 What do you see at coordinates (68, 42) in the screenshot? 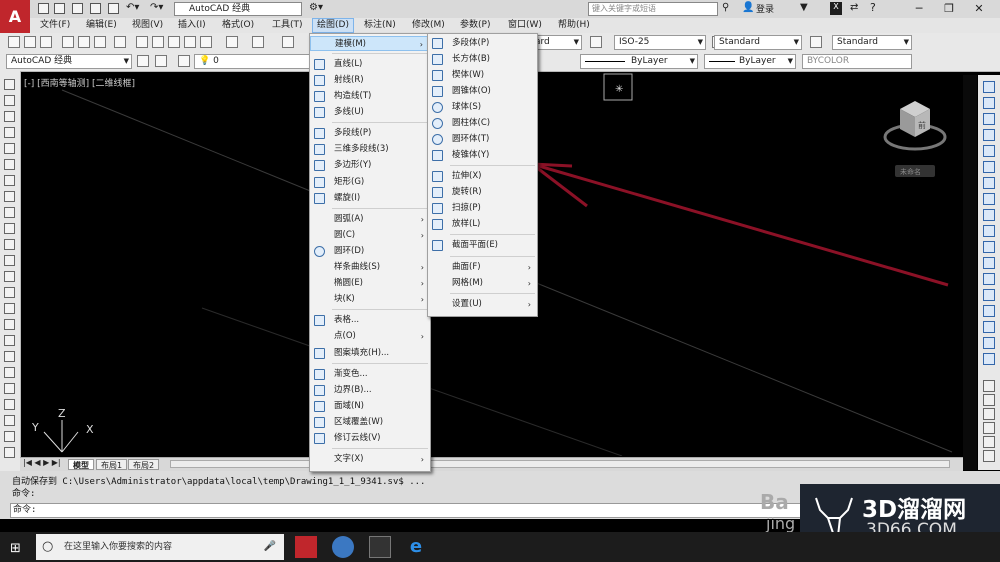
I see `print-icon` at bounding box center [68, 42].